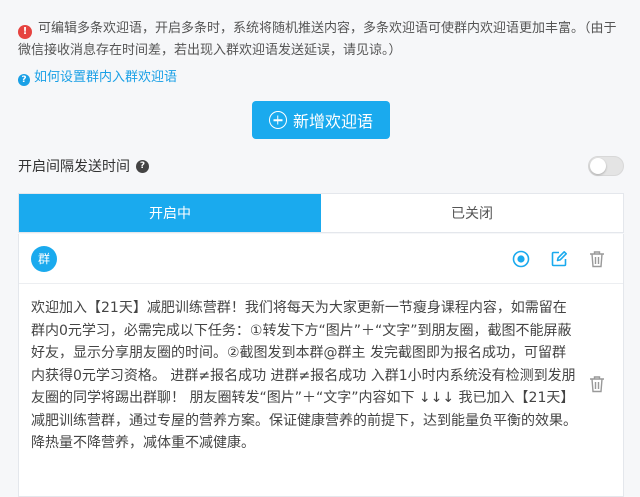 The height and width of the screenshot is (497, 640). What do you see at coordinates (598, 166) in the screenshot?
I see `toggle-knob` at bounding box center [598, 166].